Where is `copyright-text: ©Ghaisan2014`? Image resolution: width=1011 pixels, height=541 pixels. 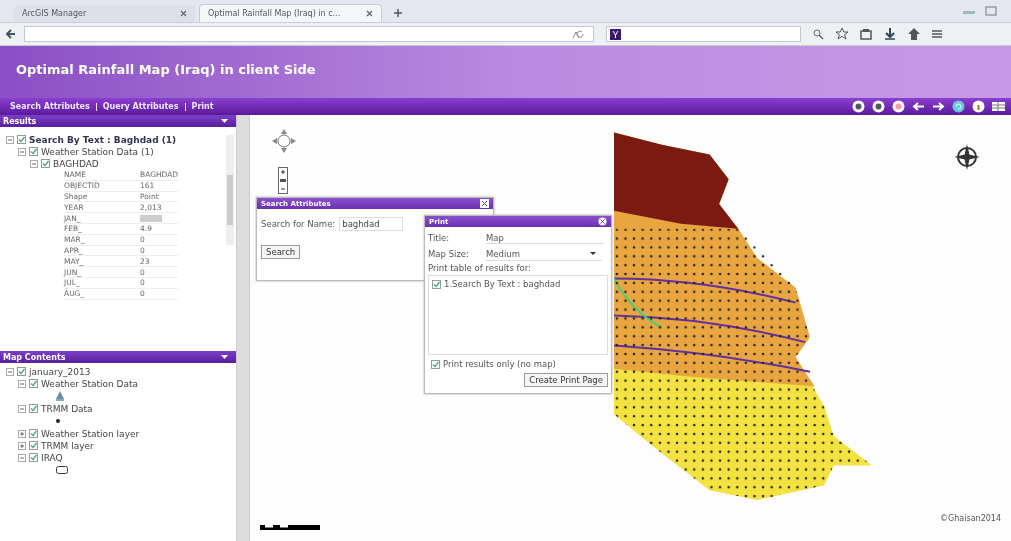
copyright-text: ©Ghaisan2014 is located at coordinates (970, 518).